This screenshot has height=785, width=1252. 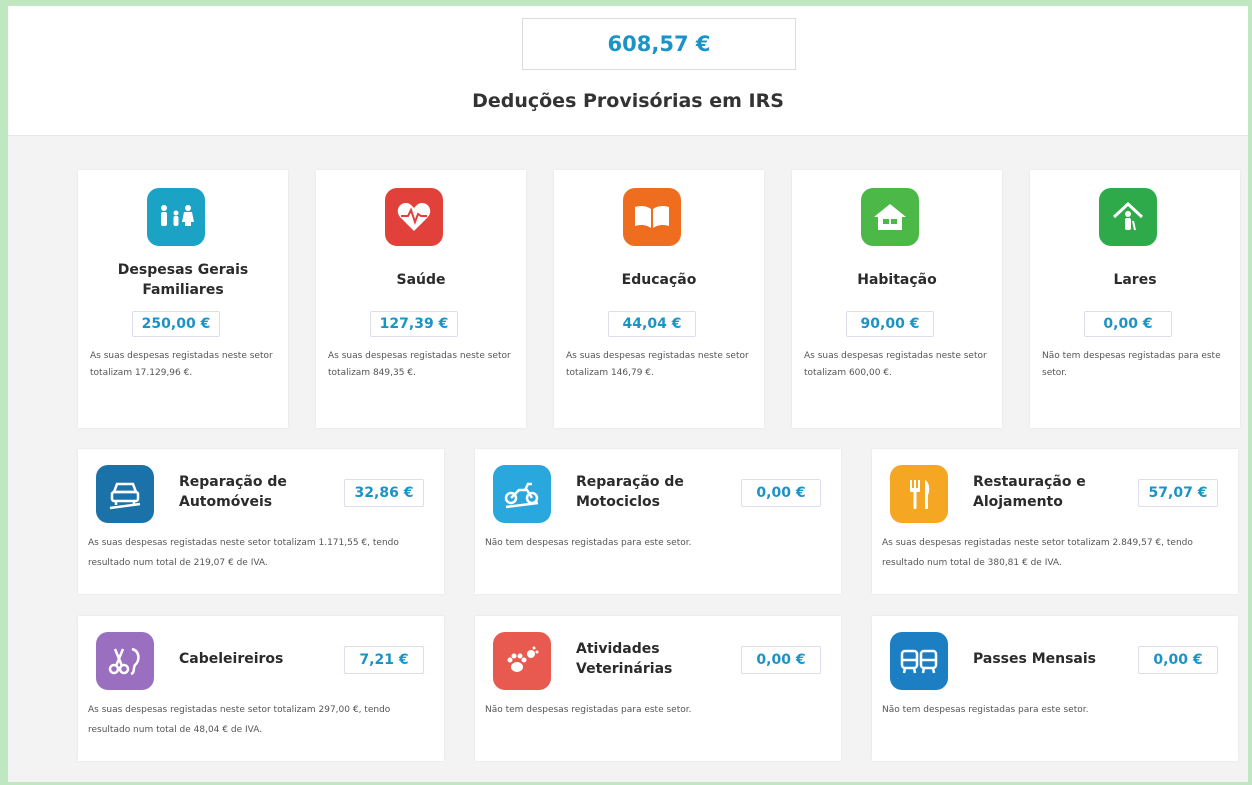 What do you see at coordinates (231, 659) in the screenshot?
I see `category-name: Cabeleireiros` at bounding box center [231, 659].